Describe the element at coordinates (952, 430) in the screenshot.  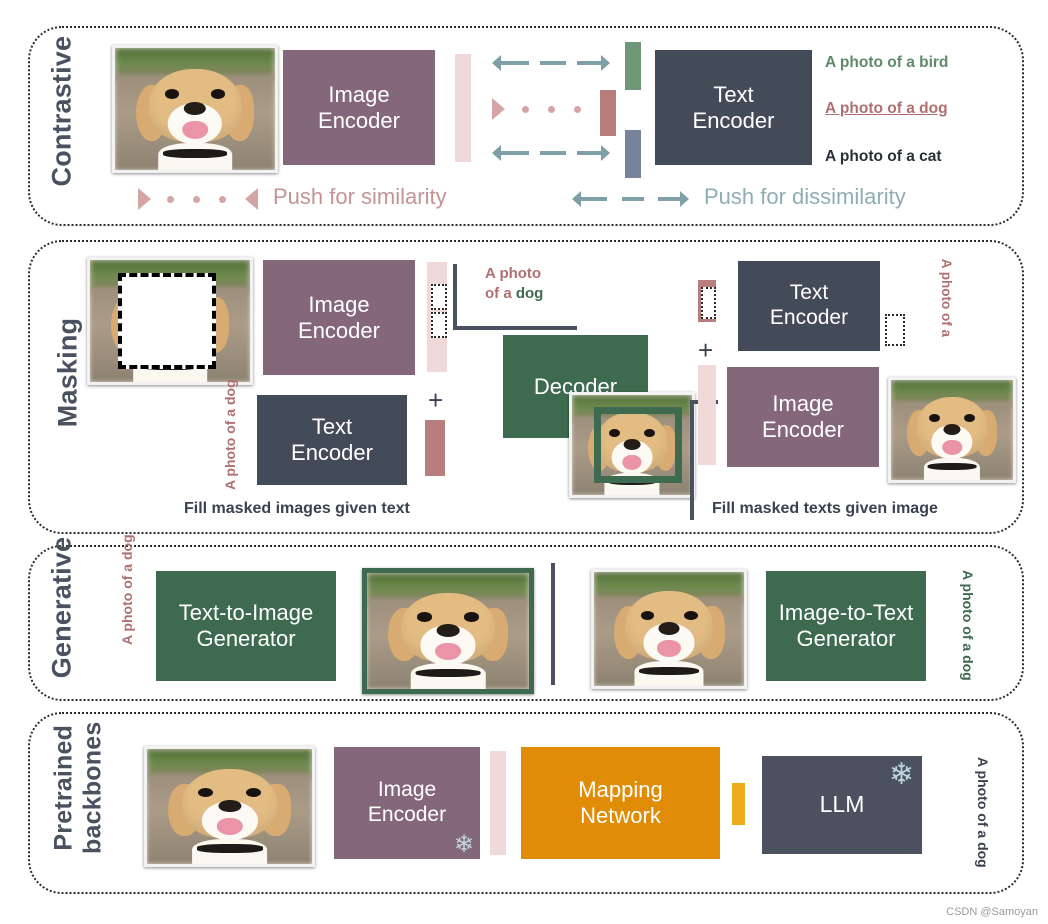
I see `dog-photo-masking-right` at that location.